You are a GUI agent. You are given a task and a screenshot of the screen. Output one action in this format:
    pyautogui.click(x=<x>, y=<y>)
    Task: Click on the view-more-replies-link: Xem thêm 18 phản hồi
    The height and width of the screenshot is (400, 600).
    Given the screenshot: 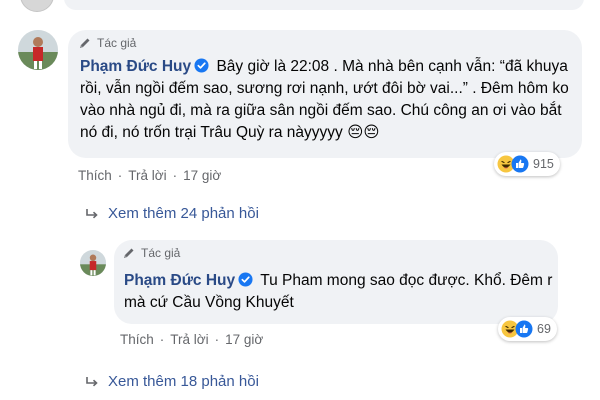 What is the action you would take?
    pyautogui.click(x=171, y=381)
    